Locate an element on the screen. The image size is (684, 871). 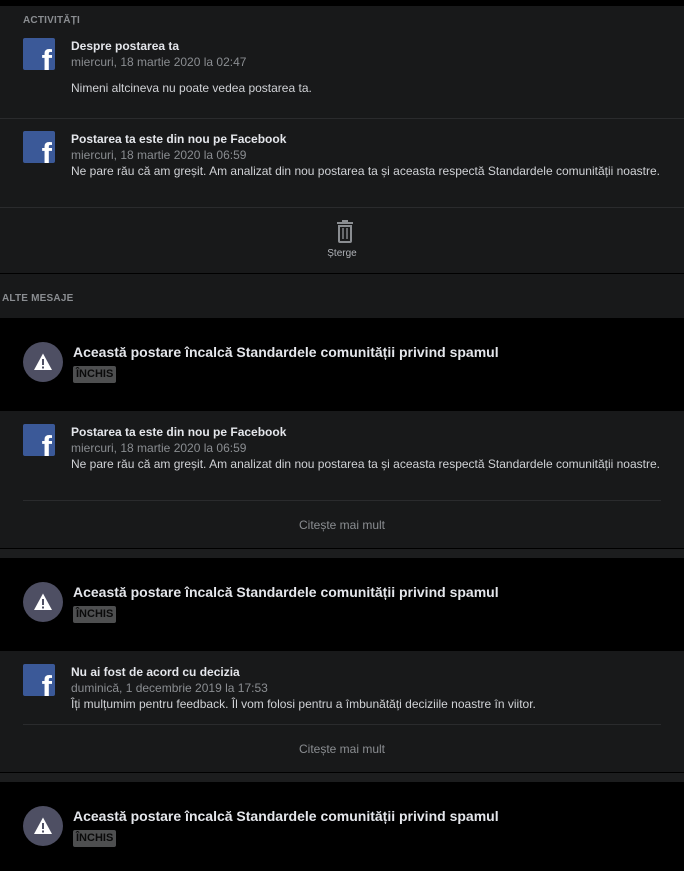
activity-title: Postarea ta este din nou pe Facebook is located at coordinates (179, 139).